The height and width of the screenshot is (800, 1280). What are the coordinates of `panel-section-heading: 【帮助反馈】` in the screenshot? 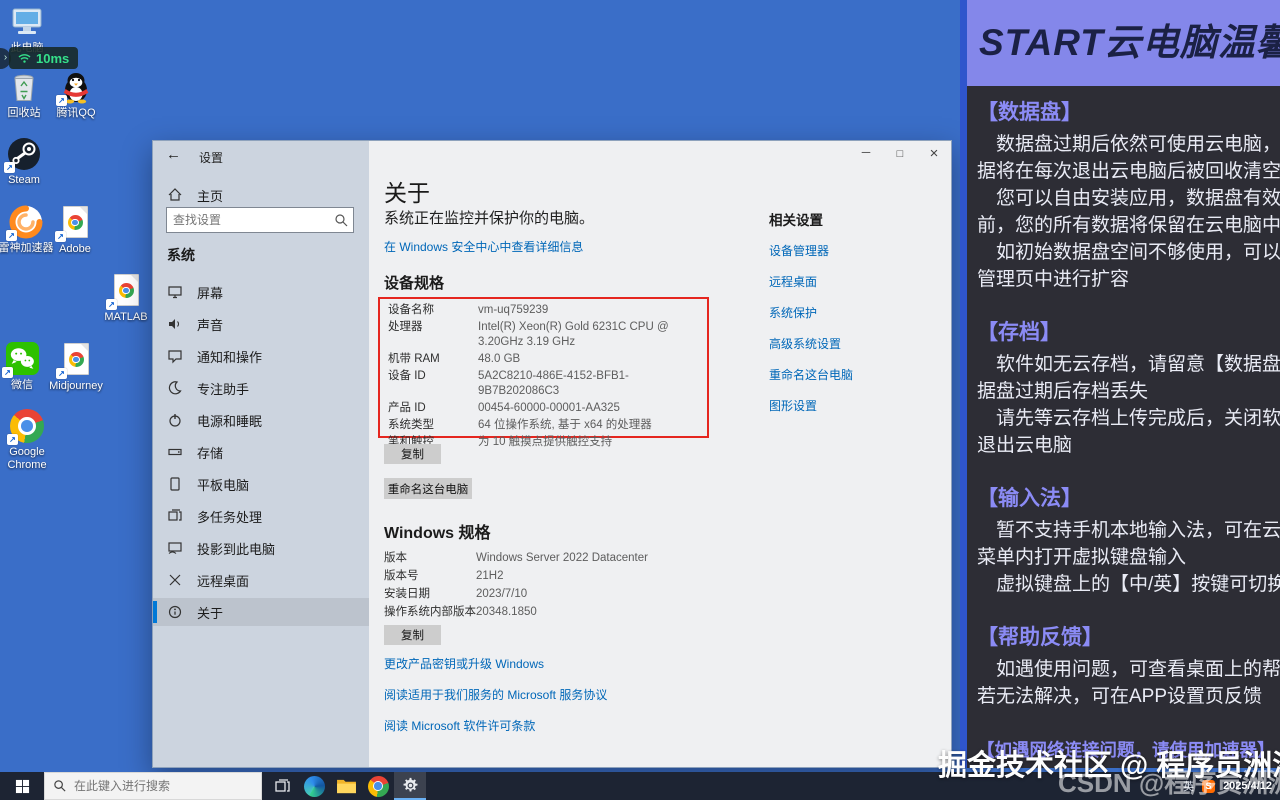 It's located at (1040, 637).